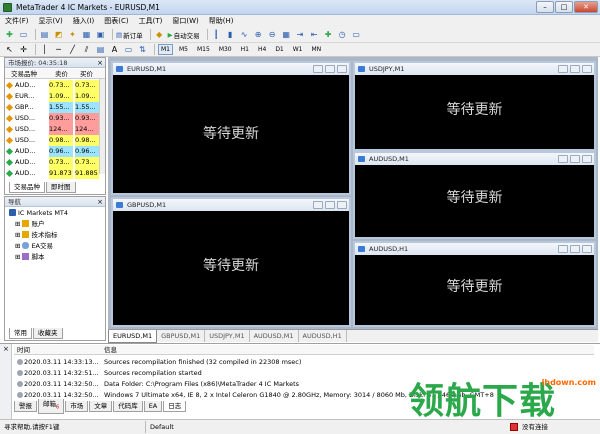  I want to click on close-button: ✕, so click(586, 7).